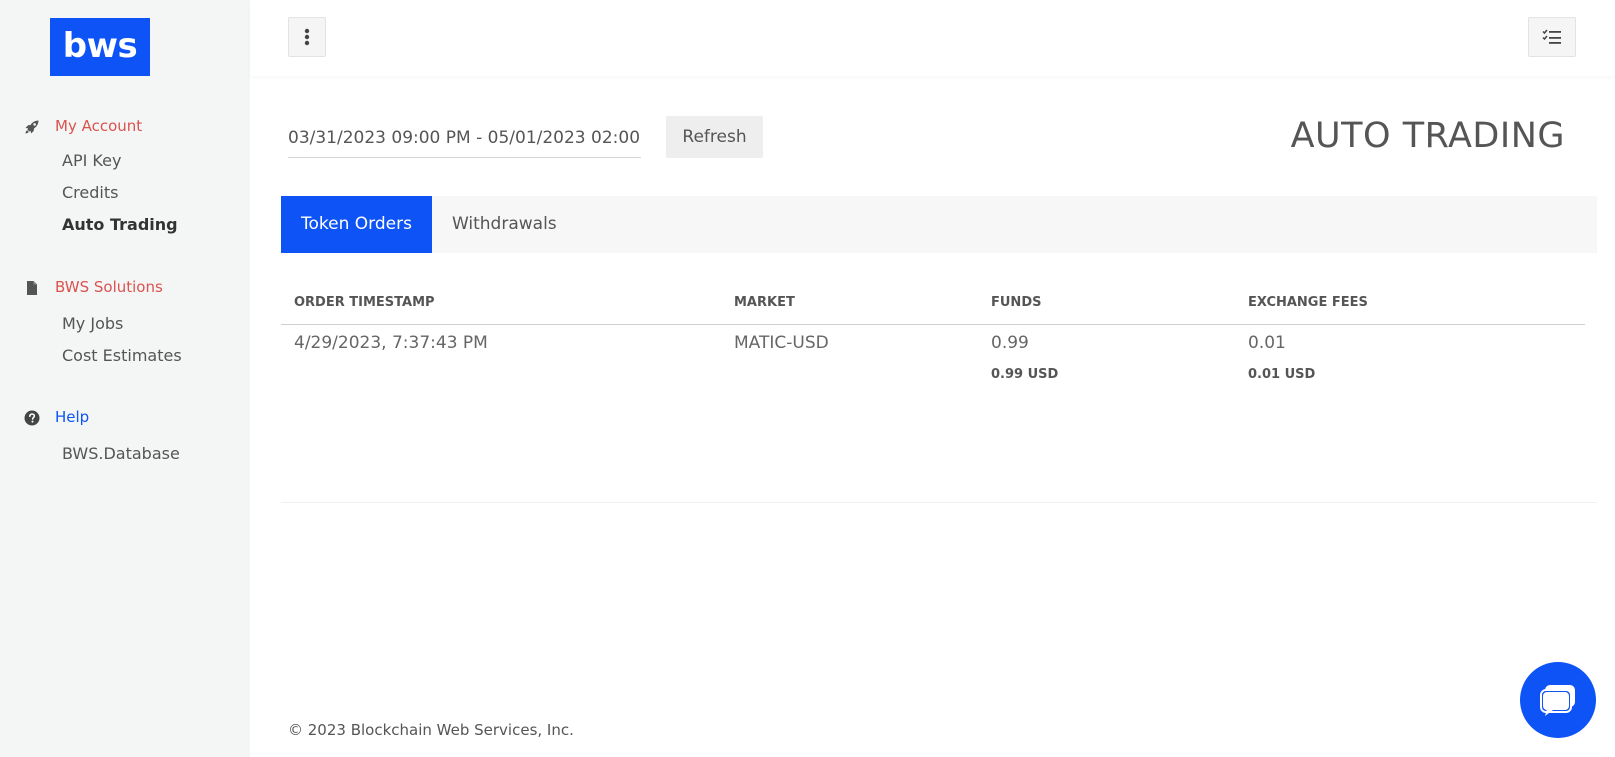 This screenshot has width=1615, height=757. I want to click on date-range-input, so click(464, 138).